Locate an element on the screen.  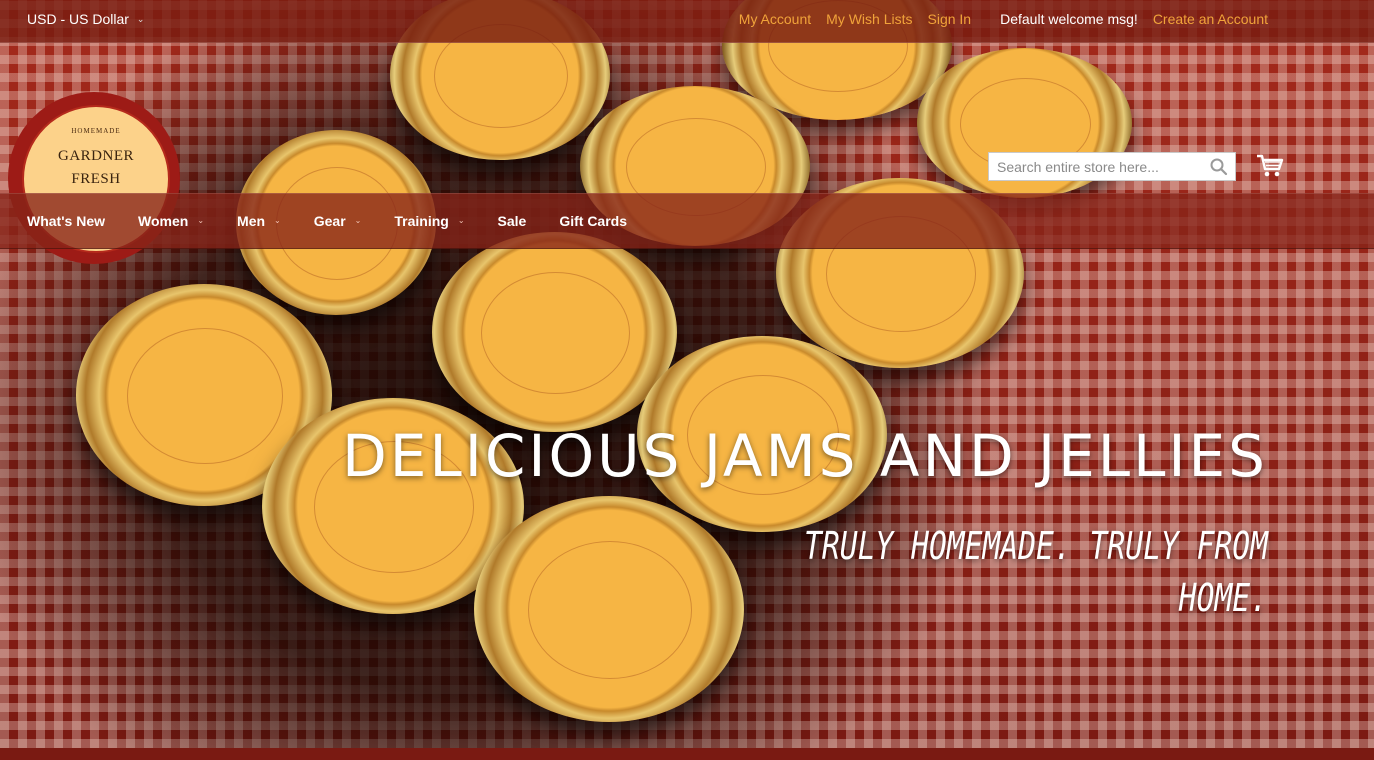
nav-item-training: Training ⌄ is located at coordinates (429, 221).